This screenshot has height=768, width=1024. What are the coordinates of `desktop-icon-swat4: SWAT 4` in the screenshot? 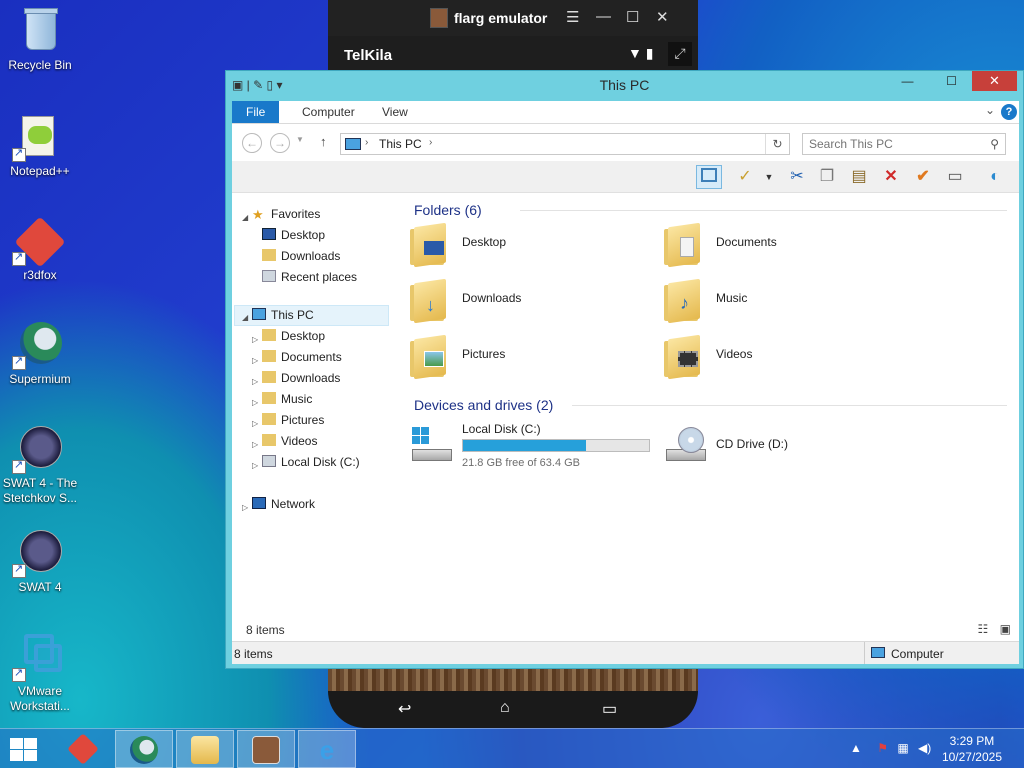 It's located at (40, 561).